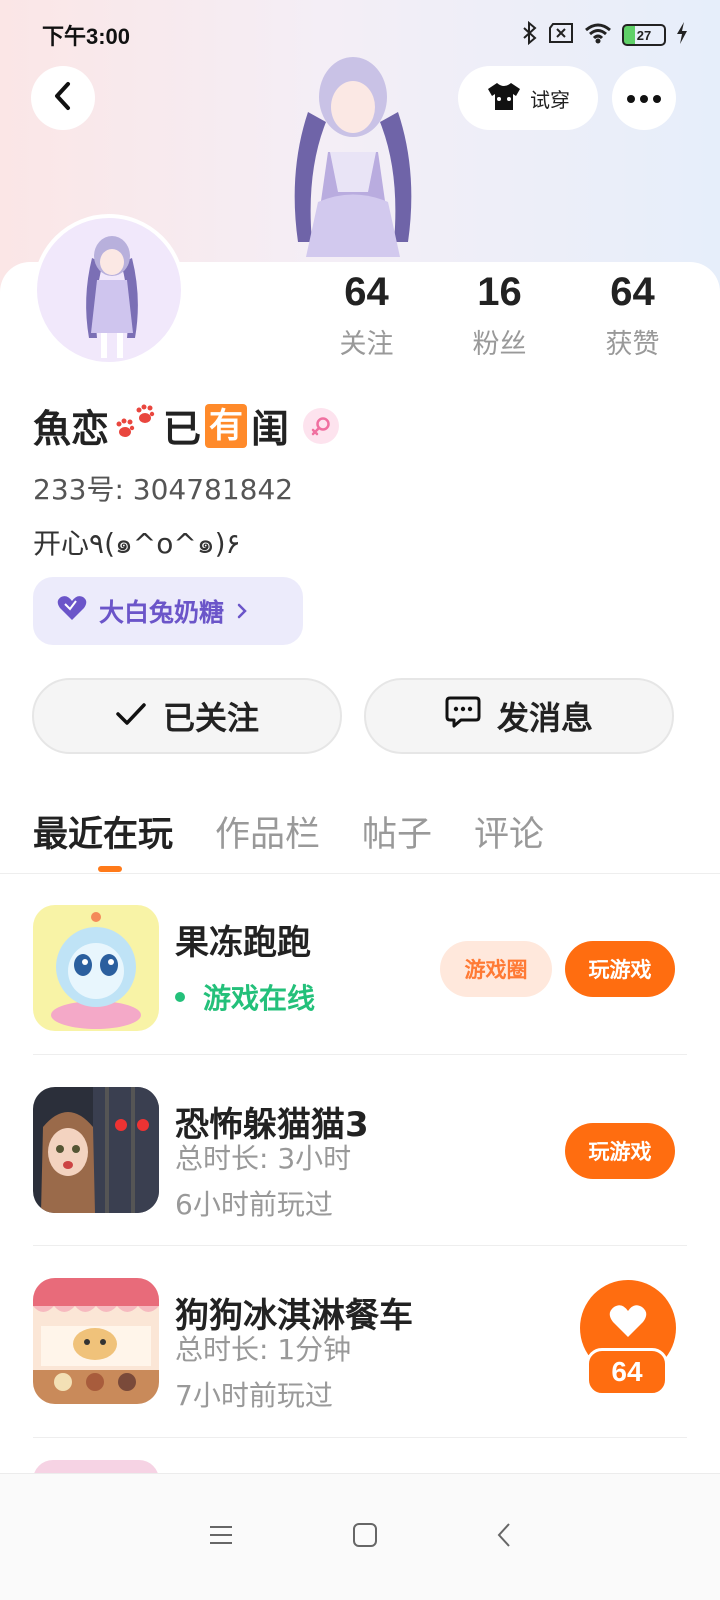 This screenshot has width=720, height=1600. What do you see at coordinates (496, 969) in the screenshot?
I see `game-circle-button: 游戏圈` at bounding box center [496, 969].